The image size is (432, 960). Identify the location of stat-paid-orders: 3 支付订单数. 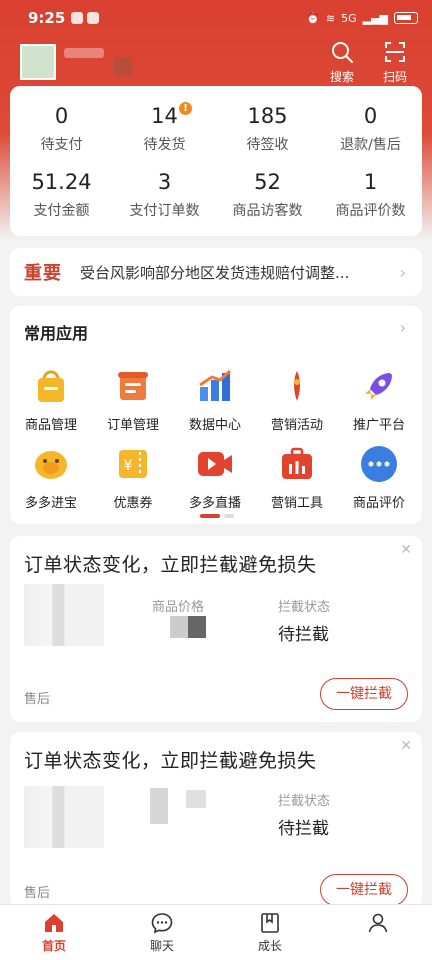
(164, 195).